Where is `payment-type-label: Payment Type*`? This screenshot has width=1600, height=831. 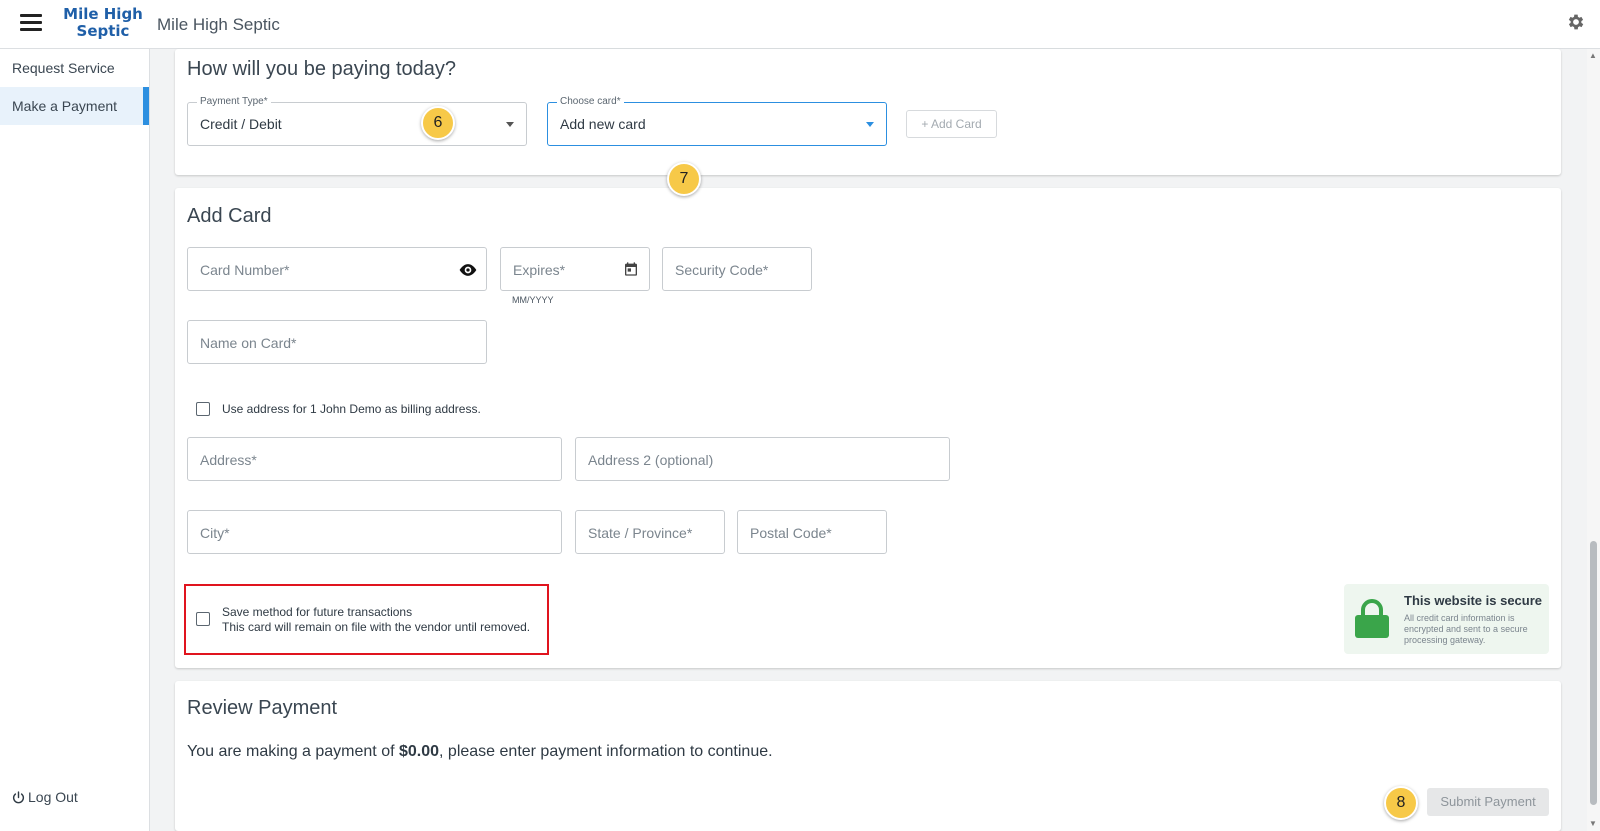
payment-type-label: Payment Type* is located at coordinates (234, 101).